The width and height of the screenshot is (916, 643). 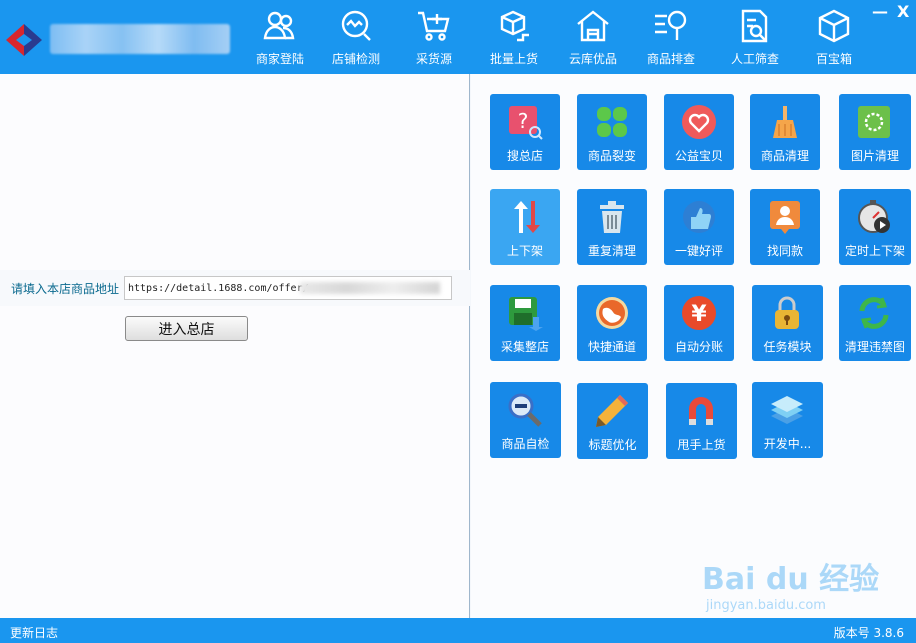 I want to click on question-search-icon: ?, so click(x=526, y=123).